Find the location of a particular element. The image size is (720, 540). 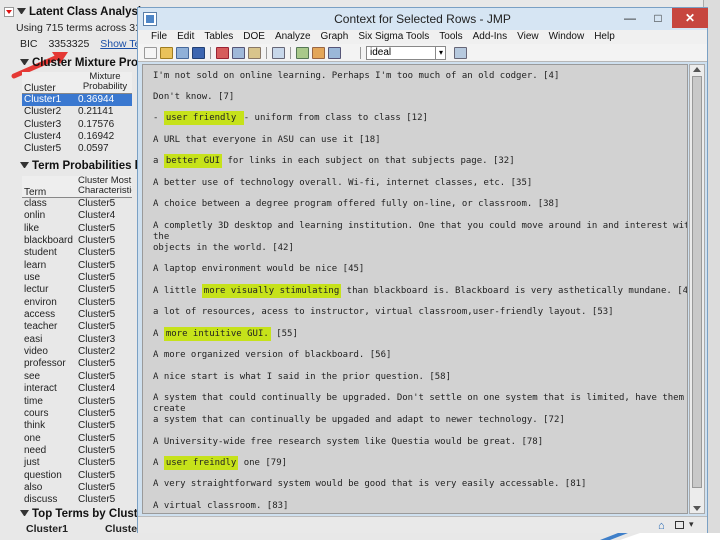

window-list-icon is located at coordinates (334, 53).